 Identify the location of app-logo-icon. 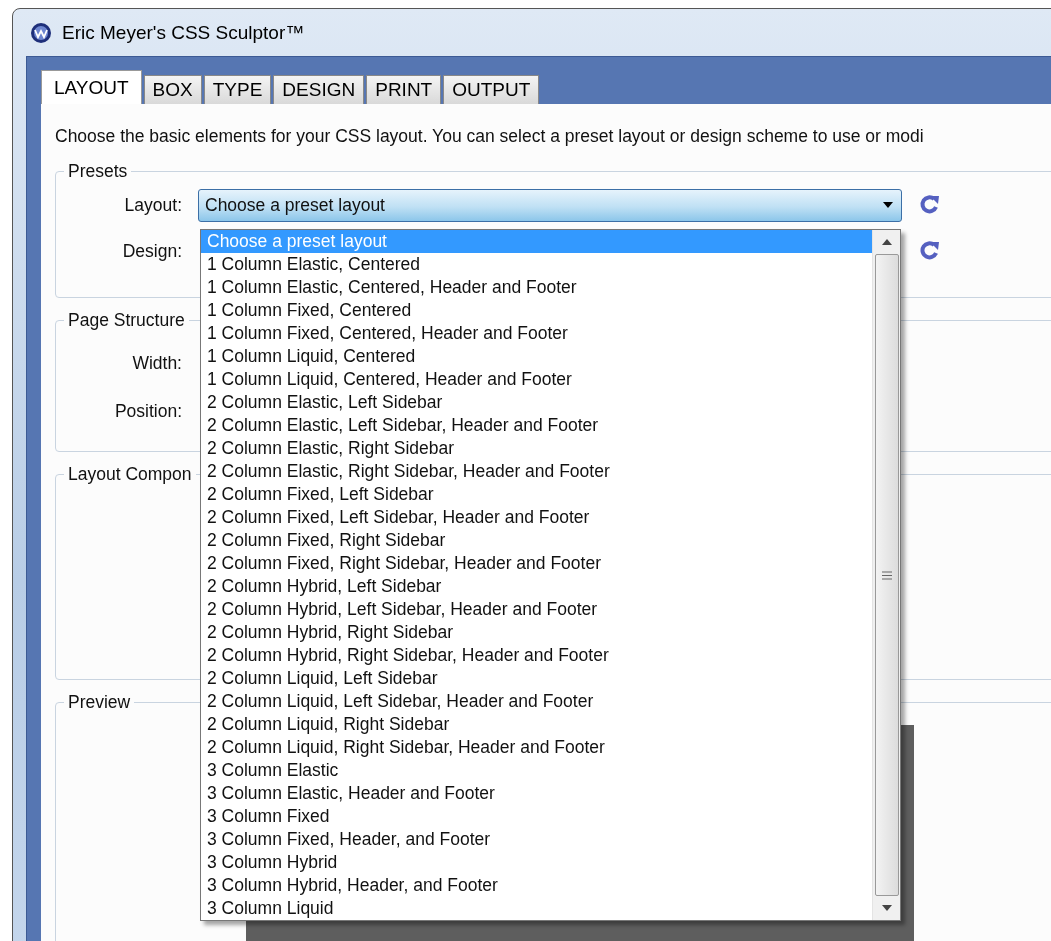
(41, 32).